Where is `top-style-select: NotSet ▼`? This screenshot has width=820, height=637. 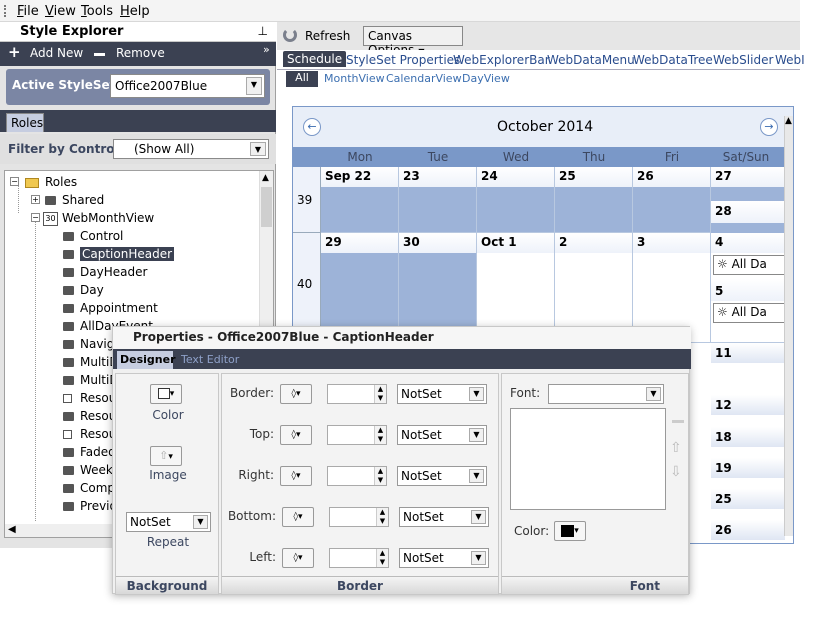 top-style-select: NotSet ▼ is located at coordinates (442, 435).